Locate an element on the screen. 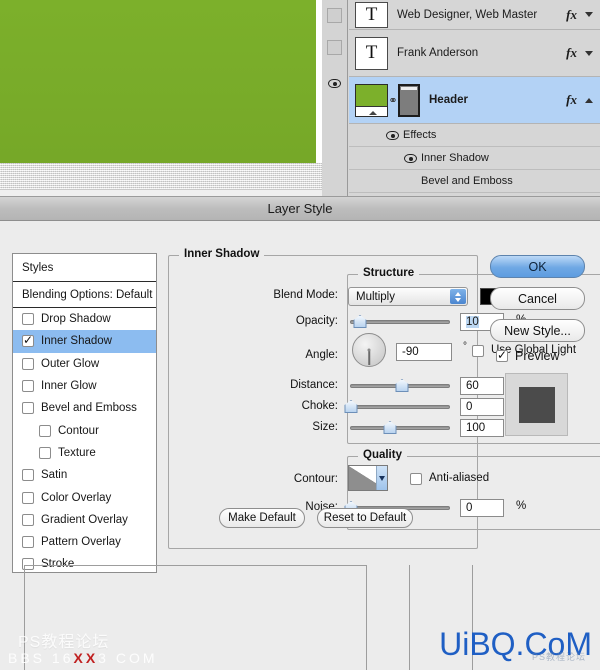 The image size is (600, 670). checkbox-preview is located at coordinates (502, 355).